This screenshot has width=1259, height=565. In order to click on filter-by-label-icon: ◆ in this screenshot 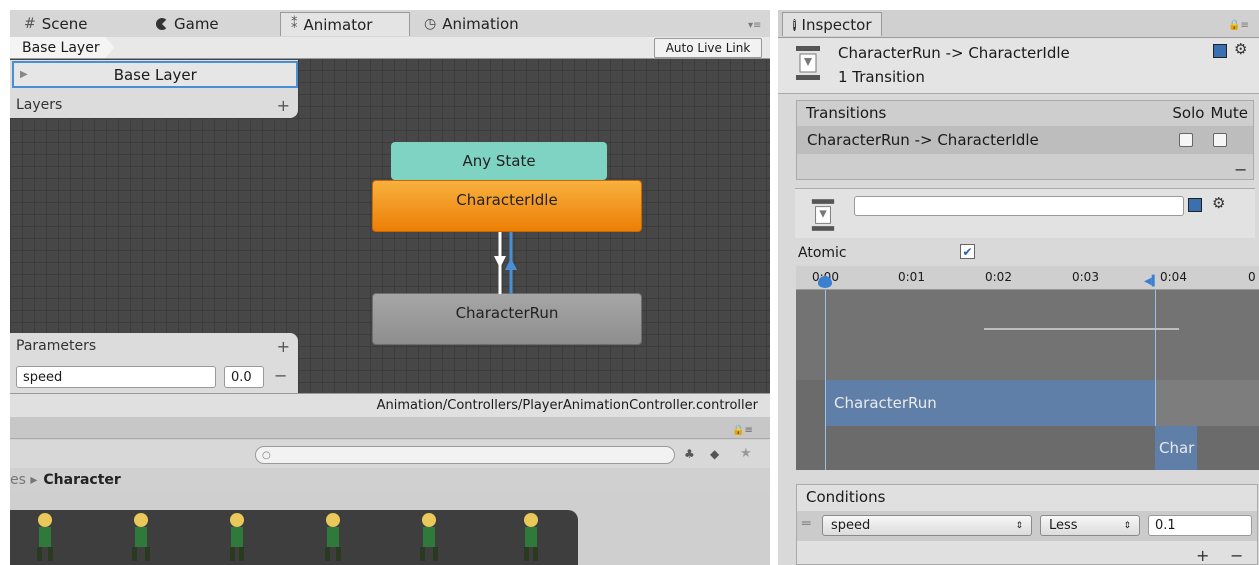, I will do `click(714, 454)`.